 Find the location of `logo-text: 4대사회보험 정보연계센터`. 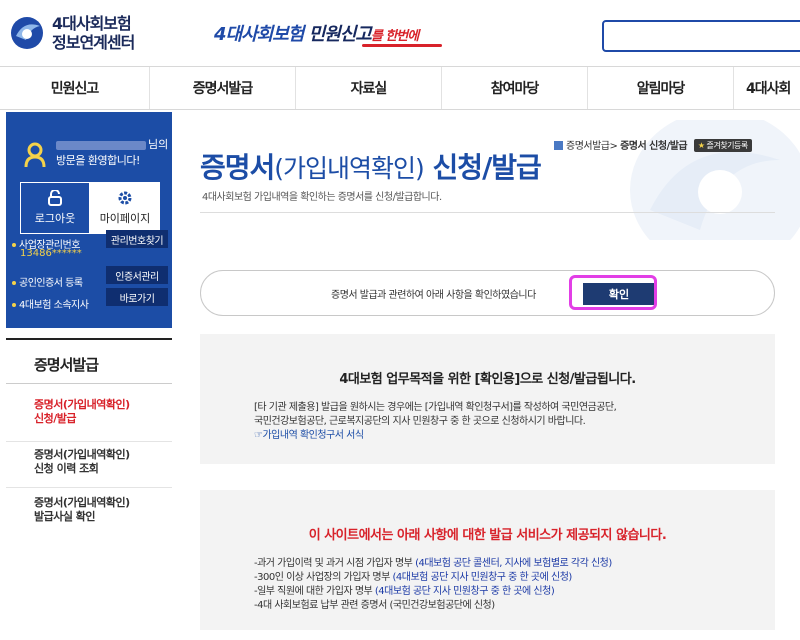

logo-text: 4대사회보험 정보연계센터 is located at coordinates (93, 33).